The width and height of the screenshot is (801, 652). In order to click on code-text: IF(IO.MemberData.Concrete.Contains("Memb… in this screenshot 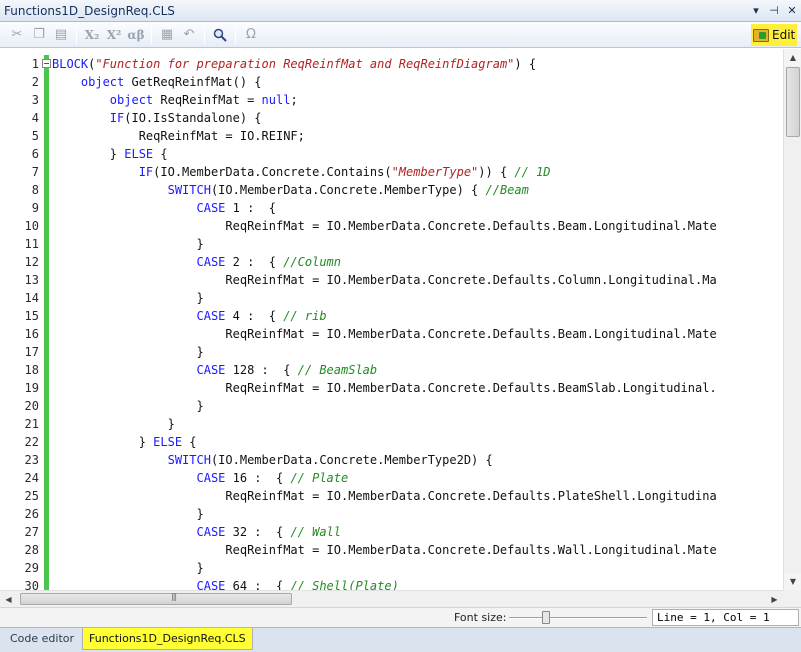, I will do `click(417, 172)`.